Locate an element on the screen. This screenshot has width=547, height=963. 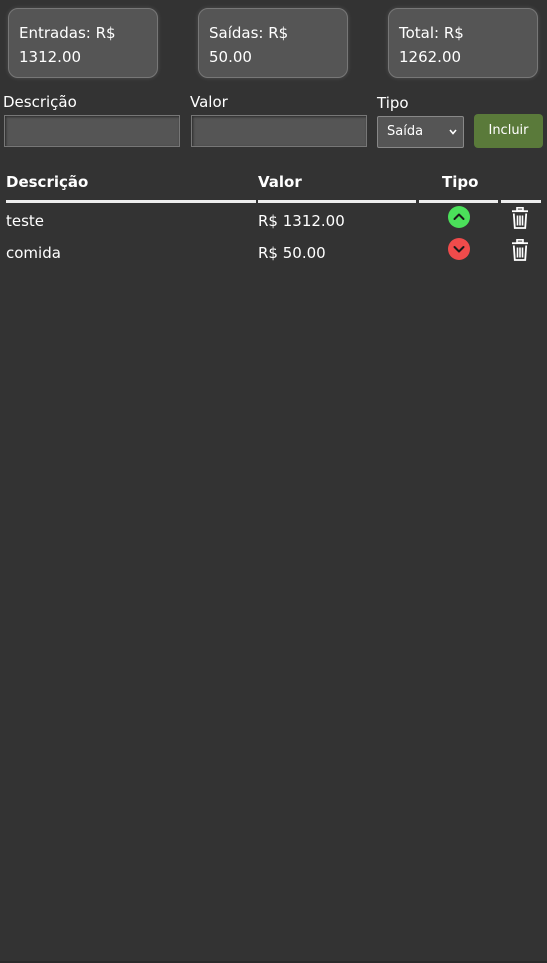
arrow-up-circle-icon is located at coordinates (459, 217).